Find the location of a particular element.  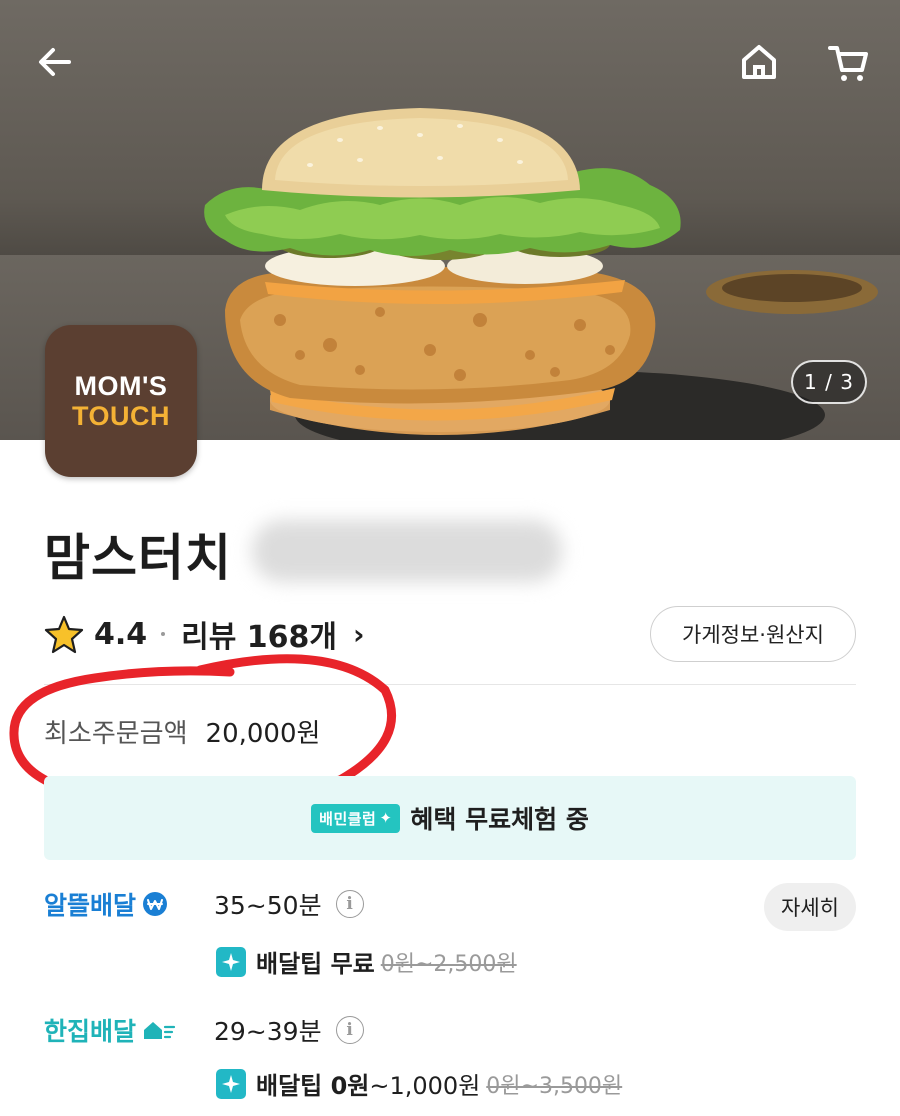

rating-score: 4.4 is located at coordinates (121, 634).